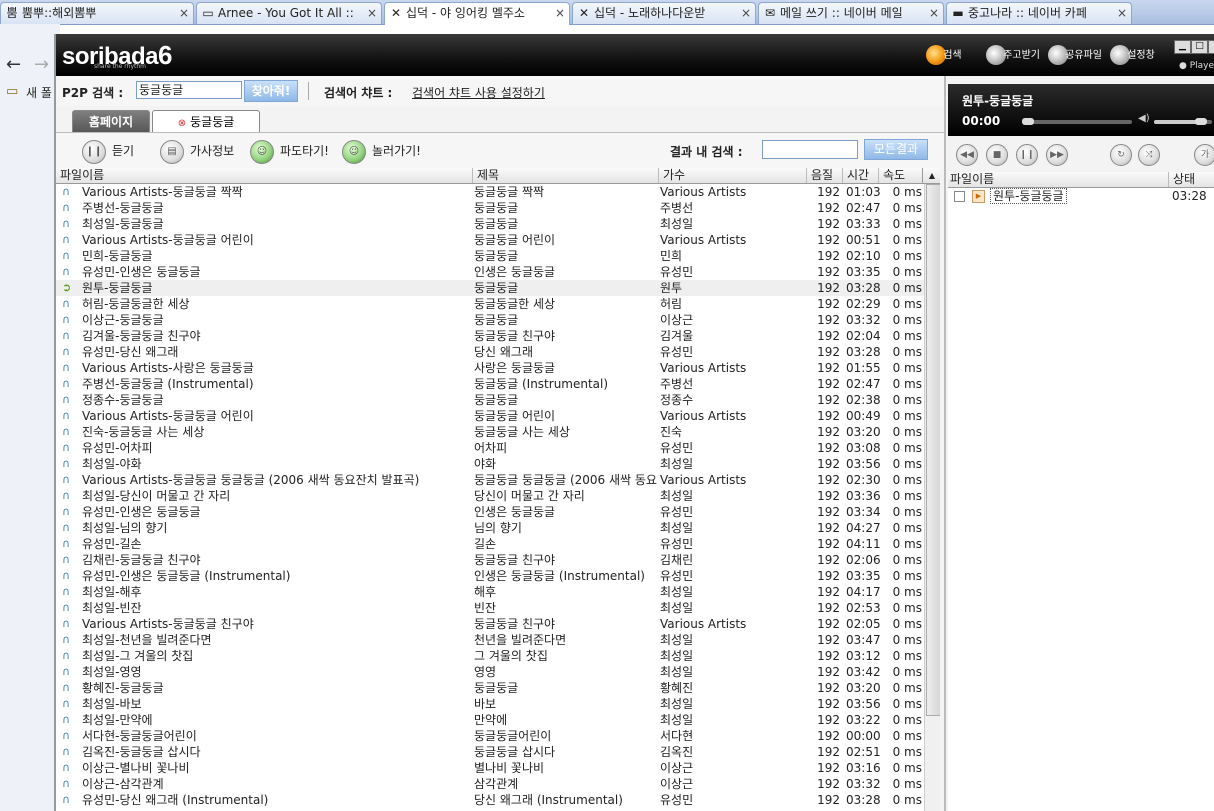 The width and height of the screenshot is (1214, 811). I want to click on table-row: ∩ 유성민-어차피 어차피 유성민 192 03:08 0 ms, so click(490, 448).